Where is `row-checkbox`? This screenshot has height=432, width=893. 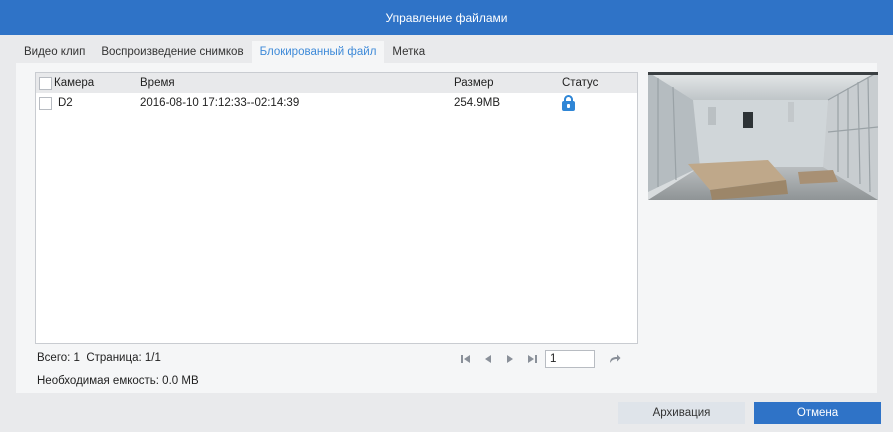
row-checkbox is located at coordinates (45, 103).